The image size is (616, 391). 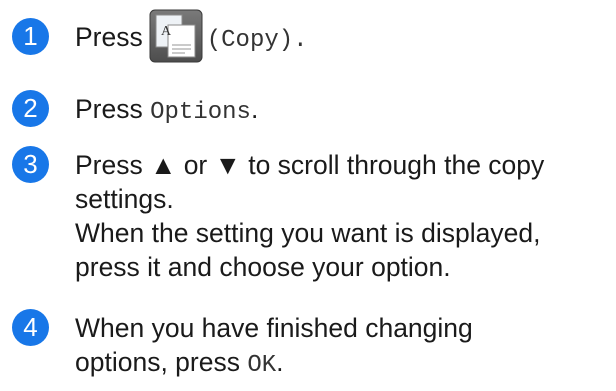 What do you see at coordinates (257, 40) in the screenshot?
I see `step-1-copy-label: (Copy).` at bounding box center [257, 40].